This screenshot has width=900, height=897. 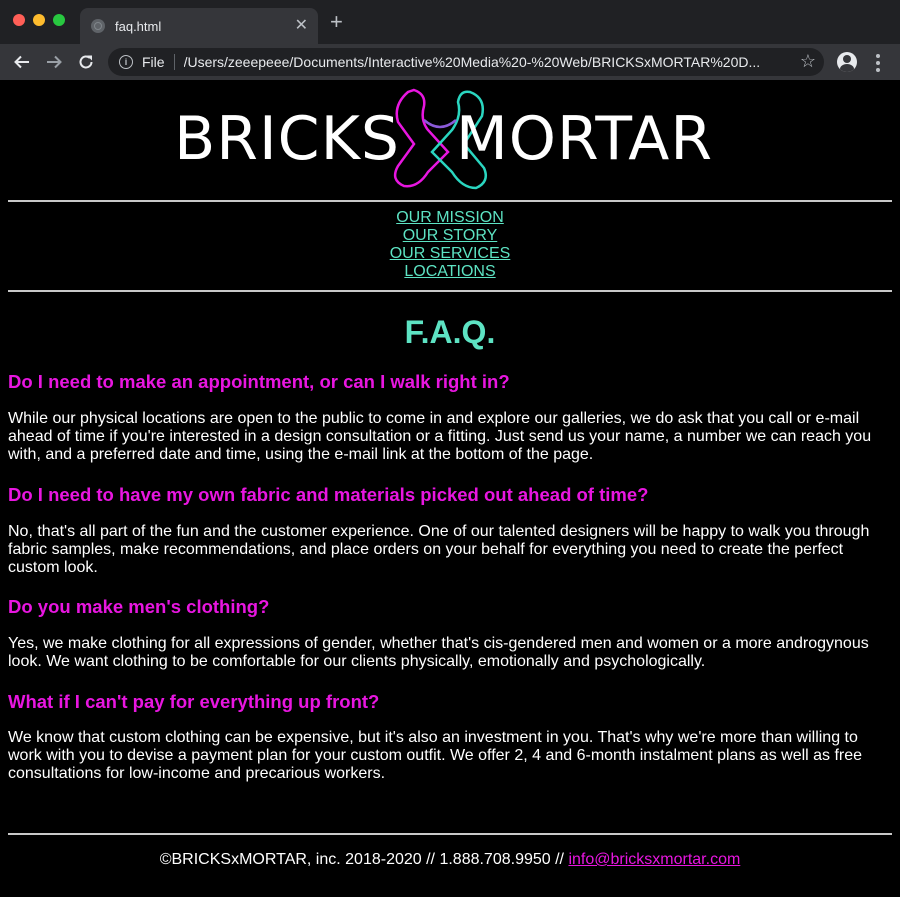 I want to click on logo-left-text: BRICKS, so click(x=287, y=139).